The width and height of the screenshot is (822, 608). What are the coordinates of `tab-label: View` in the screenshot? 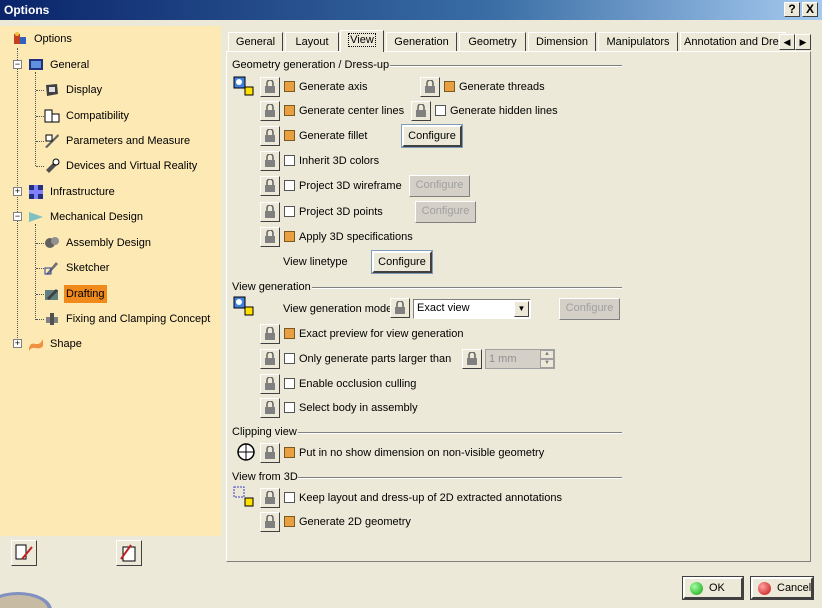 It's located at (362, 40).